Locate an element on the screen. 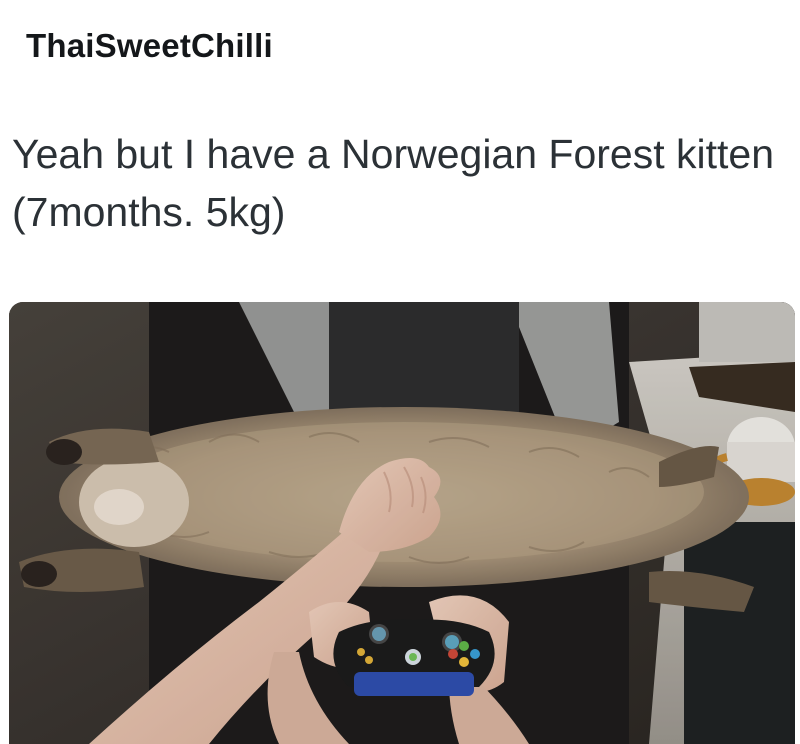 The image size is (800, 744). username: ThaiSweetChilli is located at coordinates (149, 46).